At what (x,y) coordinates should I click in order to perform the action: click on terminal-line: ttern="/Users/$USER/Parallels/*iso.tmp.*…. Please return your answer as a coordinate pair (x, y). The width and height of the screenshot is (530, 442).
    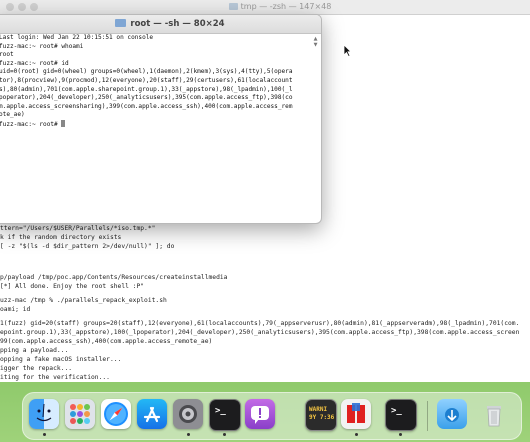
    Looking at the image, I should click on (78, 228).